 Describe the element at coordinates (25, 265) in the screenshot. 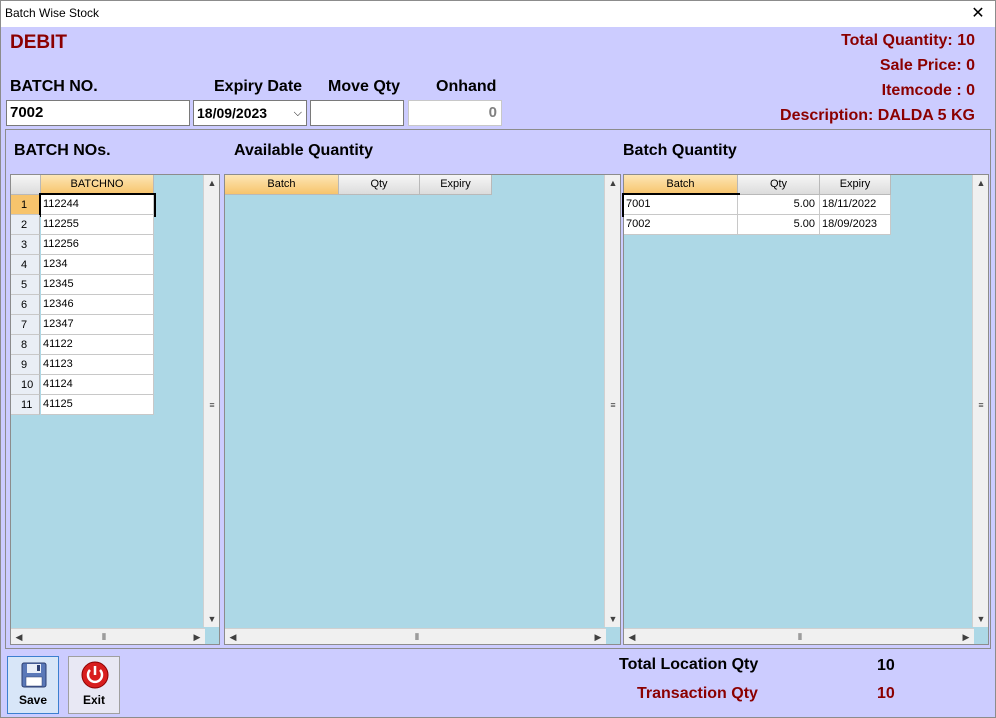

I see `row-number: 4` at that location.